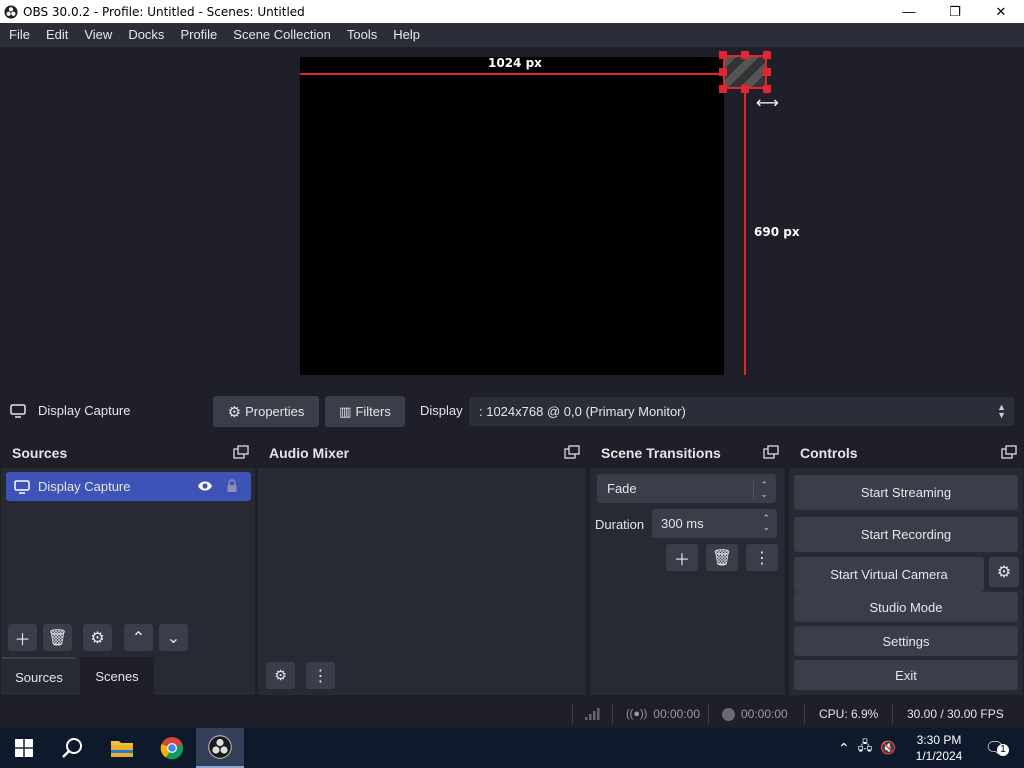  I want to click on folder-icon, so click(122, 749).